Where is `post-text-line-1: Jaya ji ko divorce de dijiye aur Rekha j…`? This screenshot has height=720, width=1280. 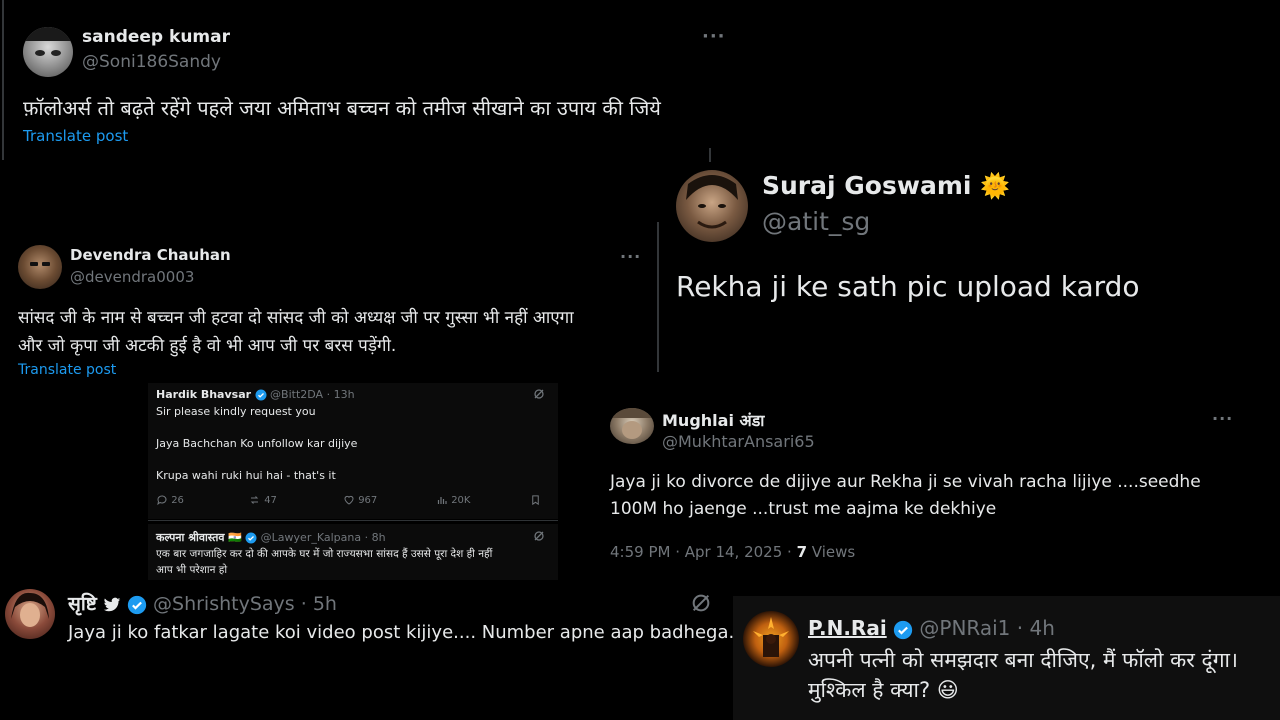
post-text-line-1: Jaya ji ko divorce de dijiye aur Rekha j… is located at coordinates (905, 482).